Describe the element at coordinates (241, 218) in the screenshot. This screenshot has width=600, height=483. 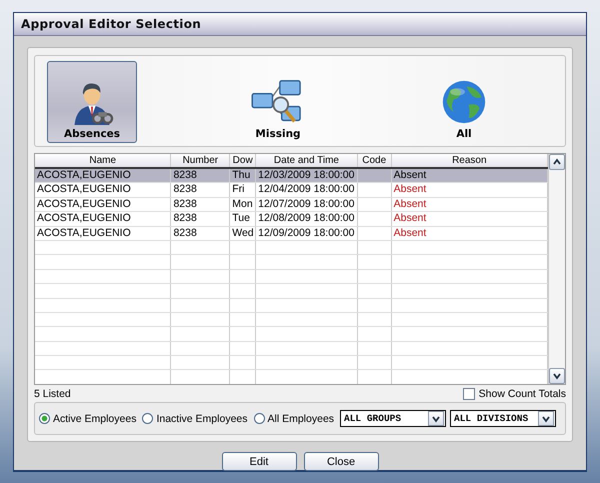
I see `table-cell: Tue` at that location.